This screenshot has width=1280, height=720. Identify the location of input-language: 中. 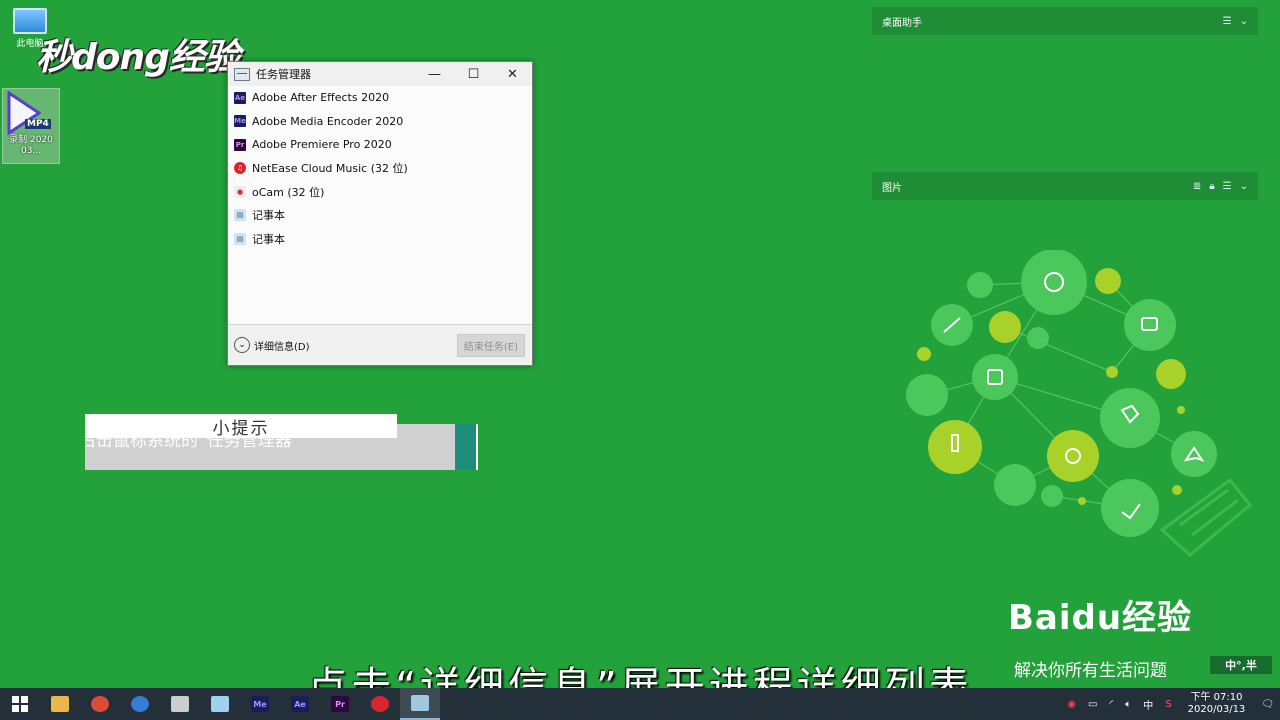
(1148, 704).